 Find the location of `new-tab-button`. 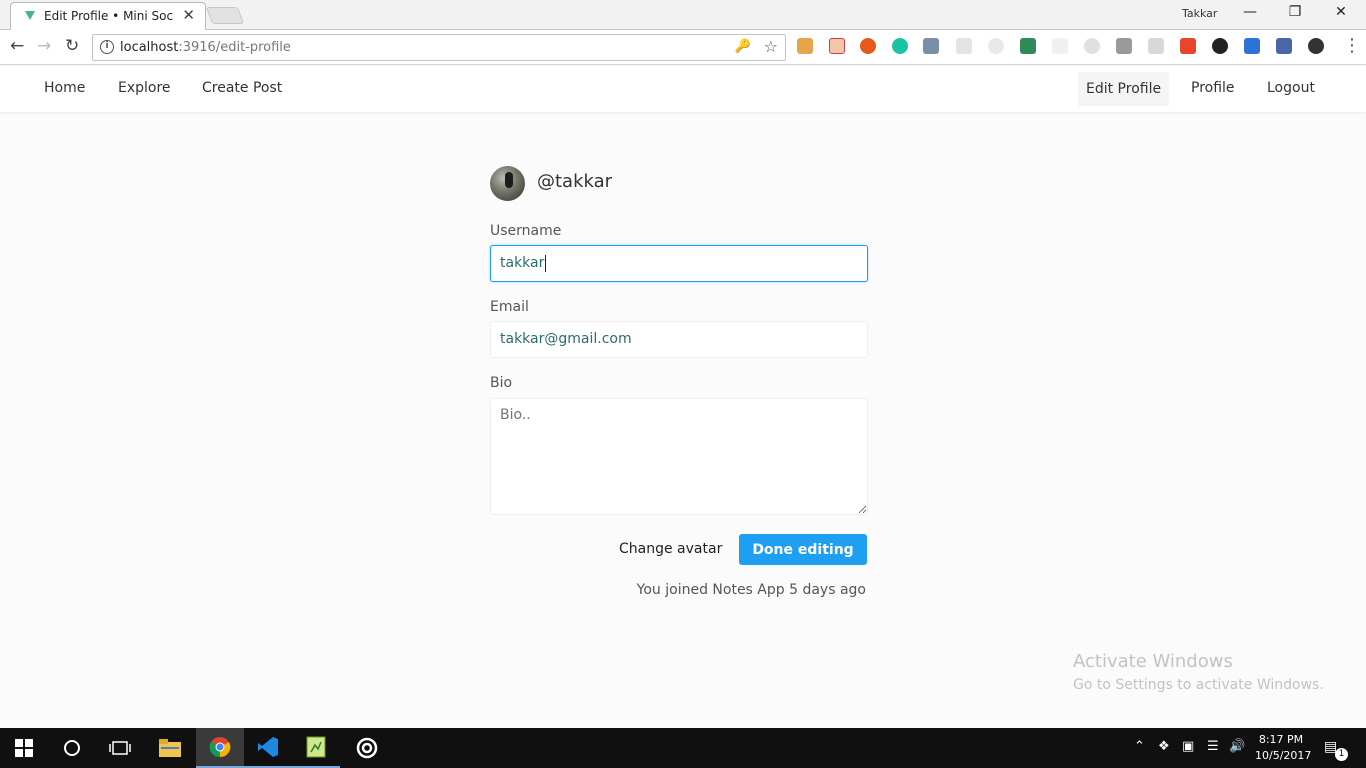

new-tab-button is located at coordinates (225, 15).